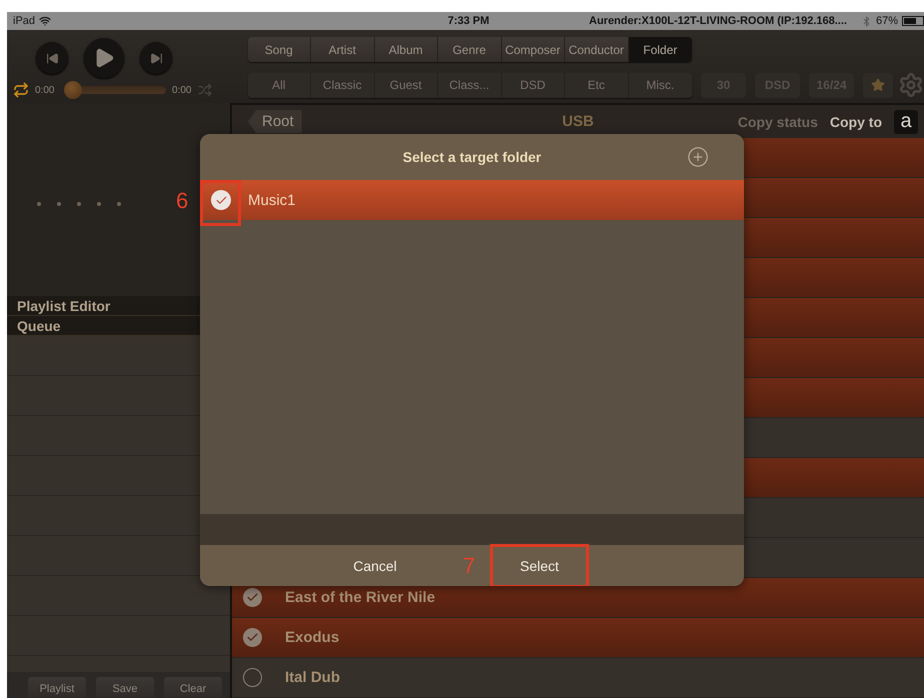 The image size is (924, 698). Describe the element at coordinates (182, 201) in the screenshot. I see `callout-number: 6` at that location.